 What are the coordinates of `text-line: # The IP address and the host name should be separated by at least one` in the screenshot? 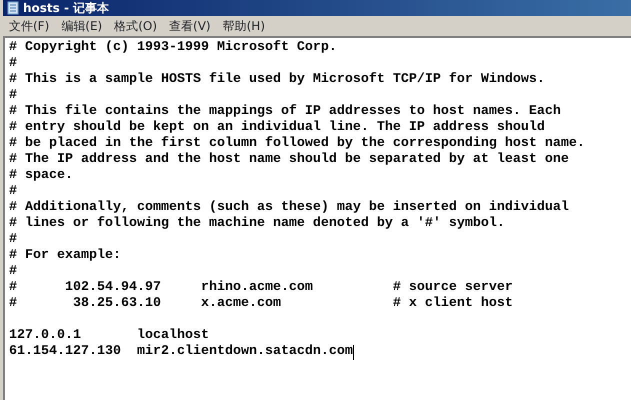 It's located at (289, 160).